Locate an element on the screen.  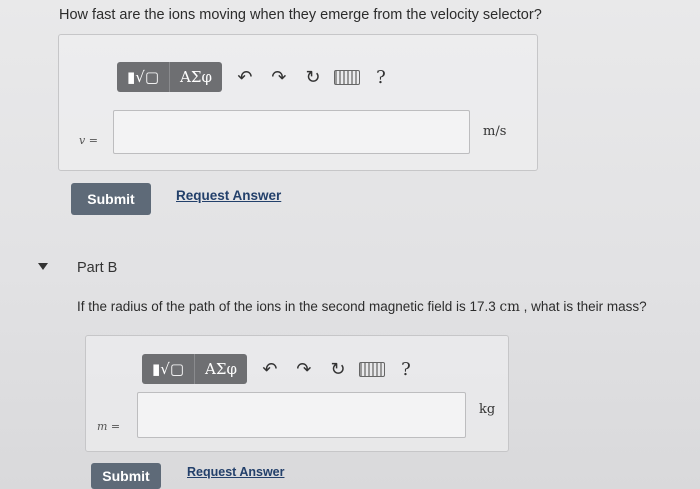
part-b-request-answer-link: Request Answer is located at coordinates (235, 472).